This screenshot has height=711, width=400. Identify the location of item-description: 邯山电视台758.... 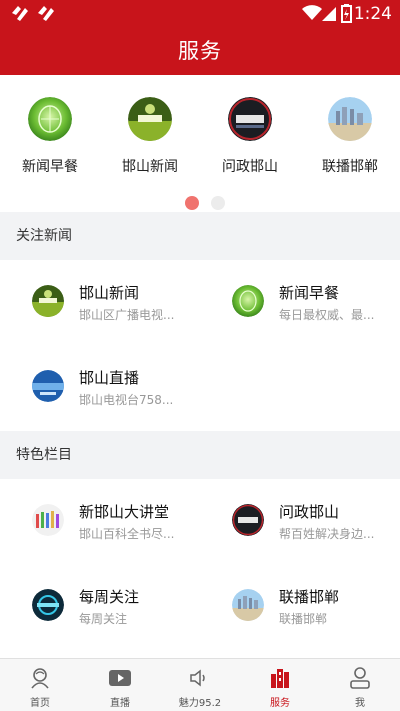
(126, 400).